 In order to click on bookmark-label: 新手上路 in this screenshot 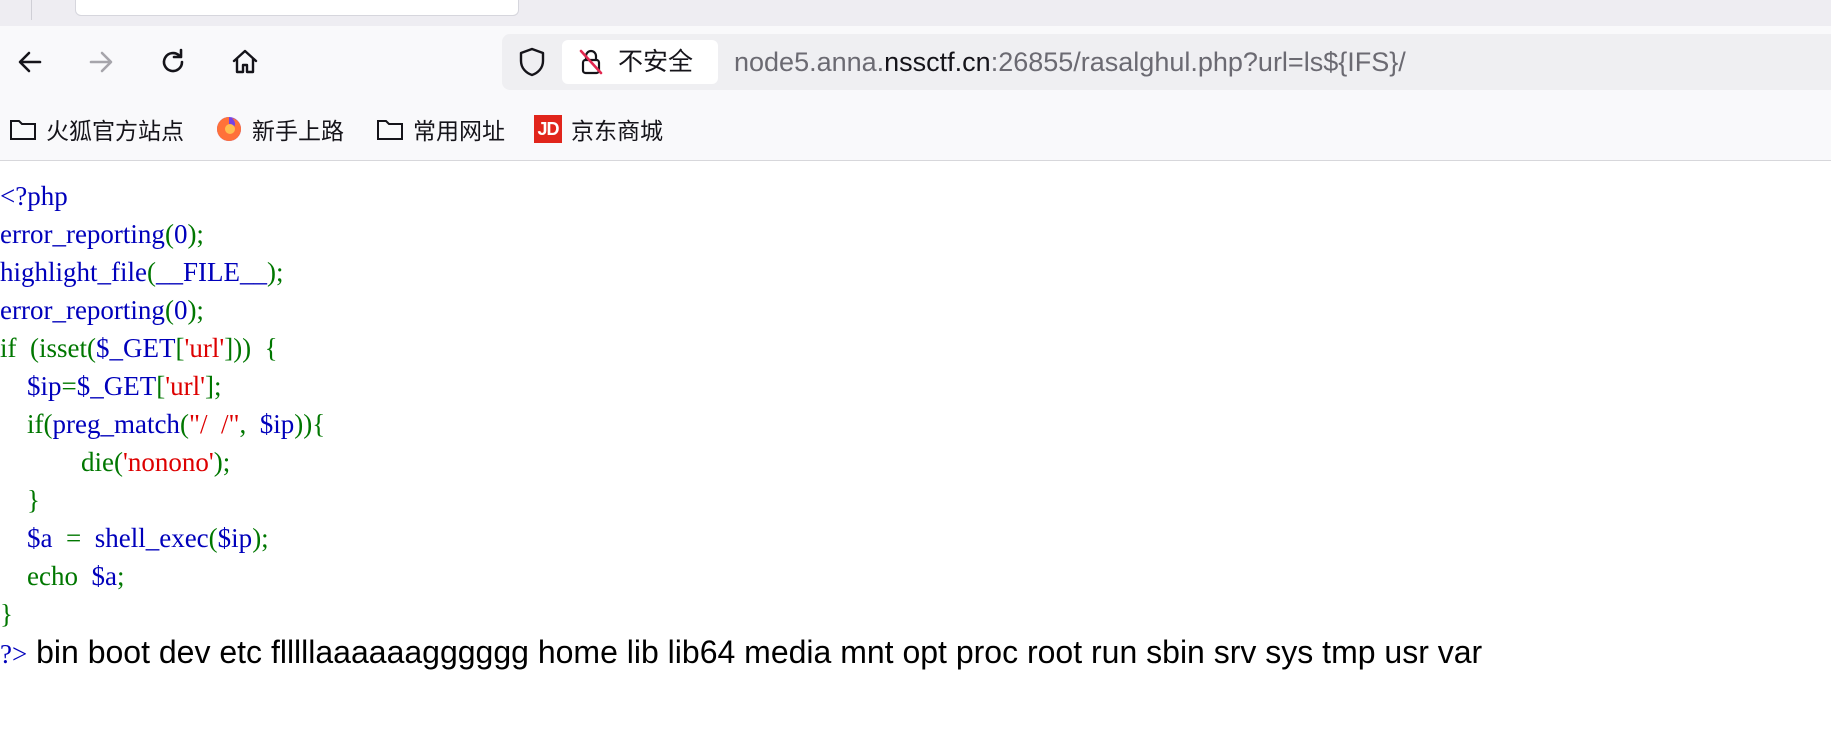, I will do `click(298, 132)`.